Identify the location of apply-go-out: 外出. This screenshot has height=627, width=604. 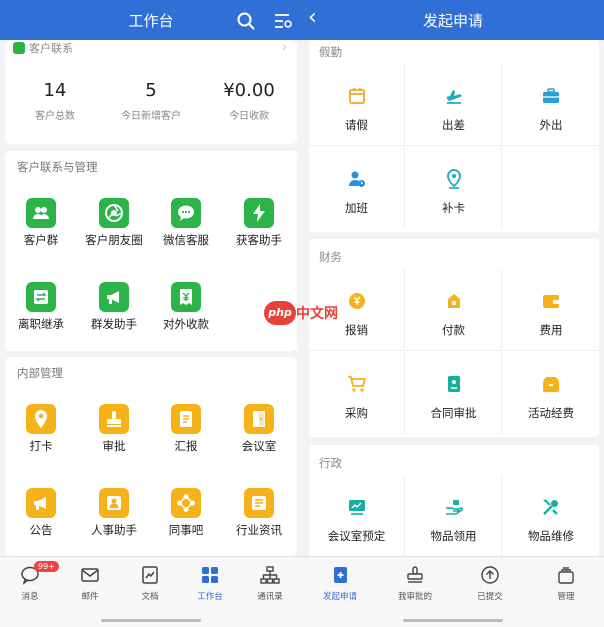
(551, 105).